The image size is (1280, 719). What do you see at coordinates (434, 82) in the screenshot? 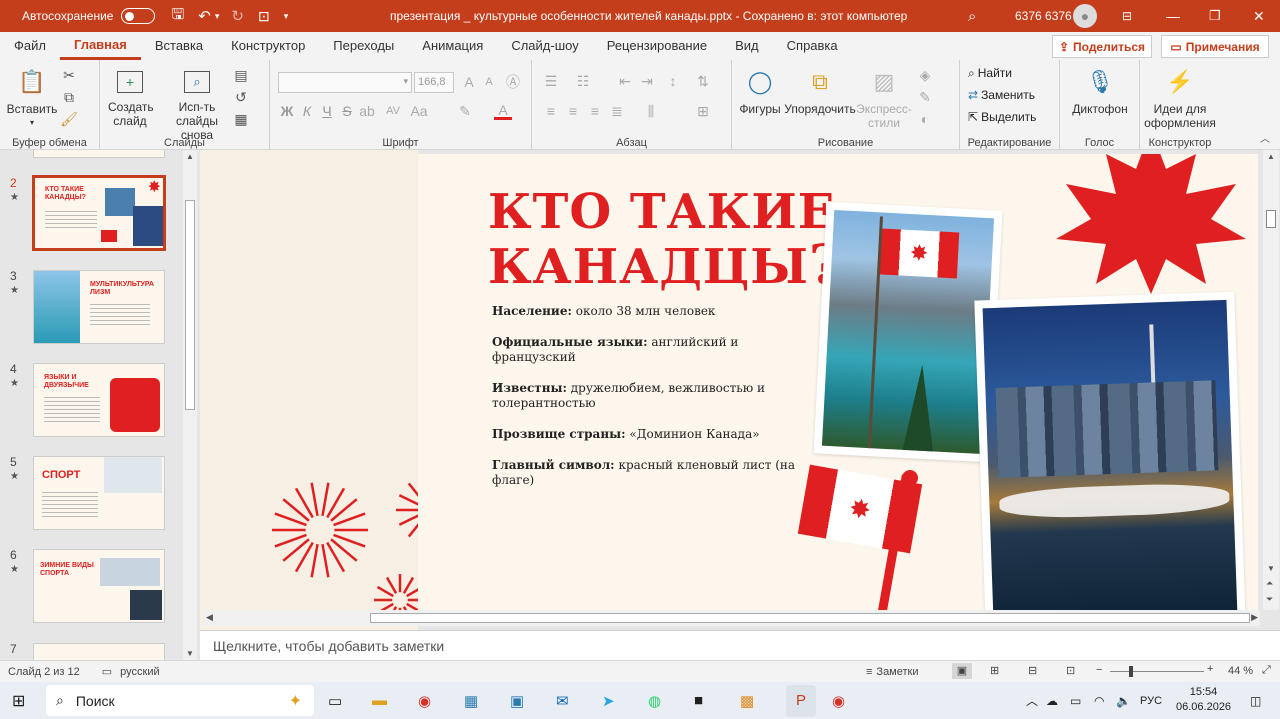
I see `font-size-box: 166,8` at bounding box center [434, 82].